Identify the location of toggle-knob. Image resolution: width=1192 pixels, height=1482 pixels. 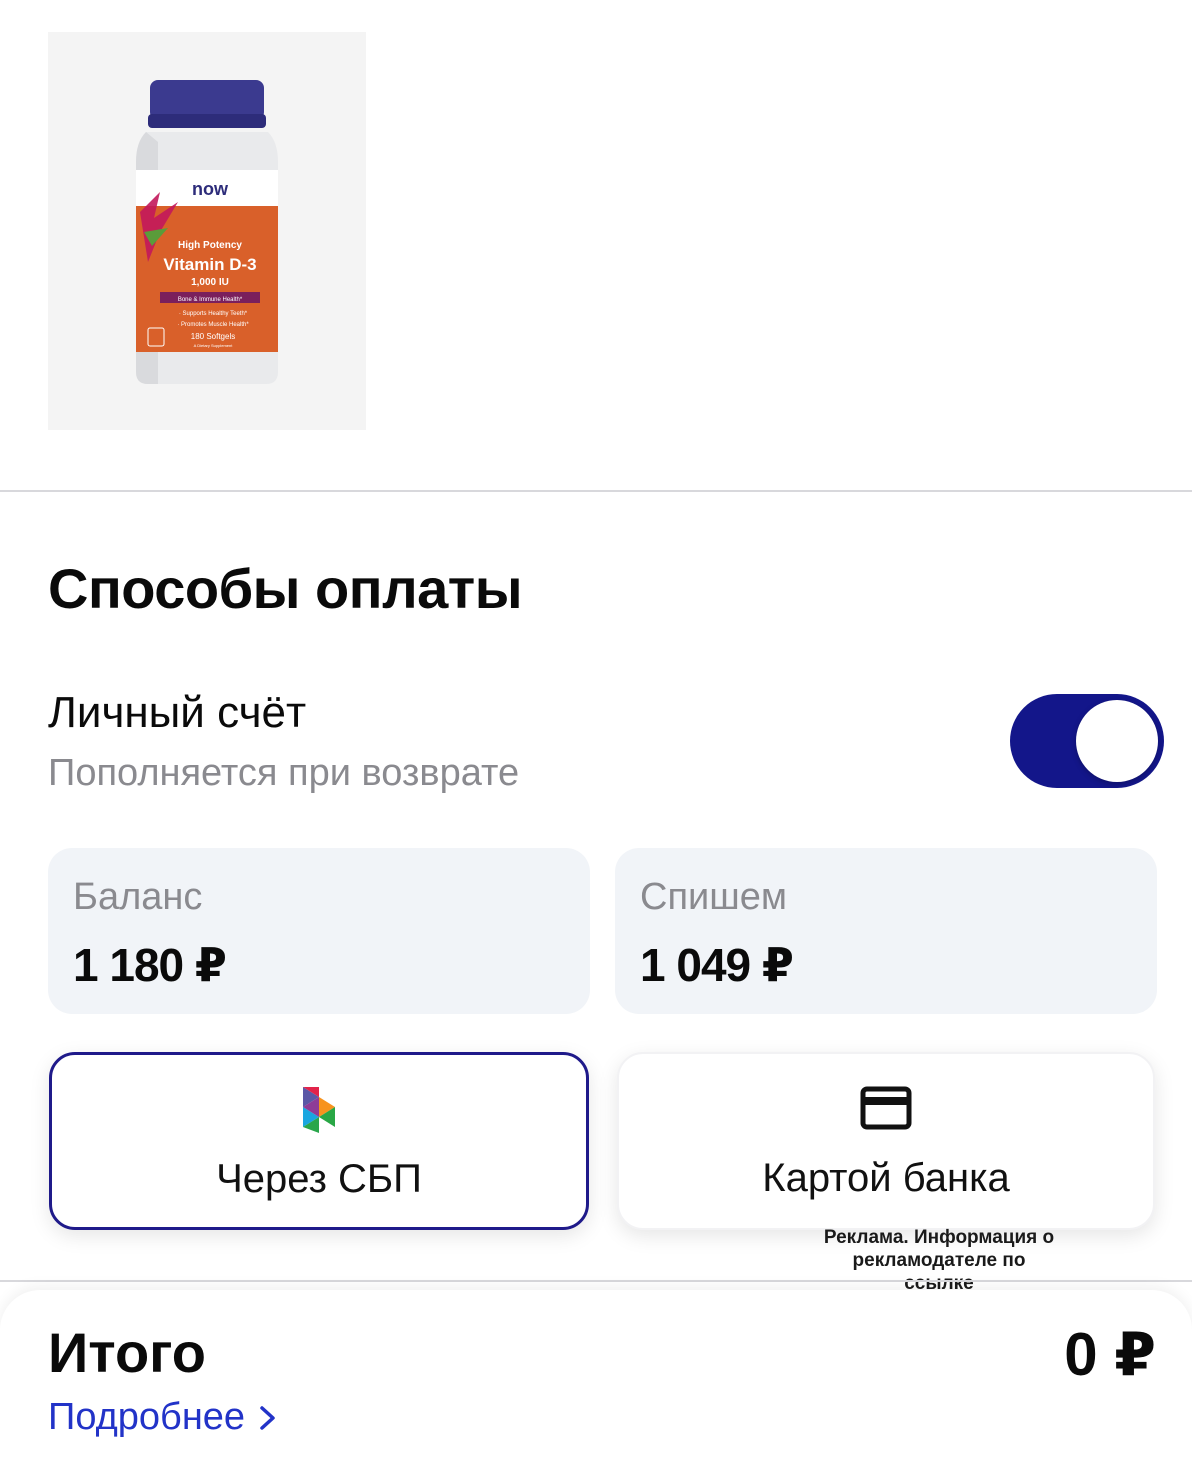
(1117, 741).